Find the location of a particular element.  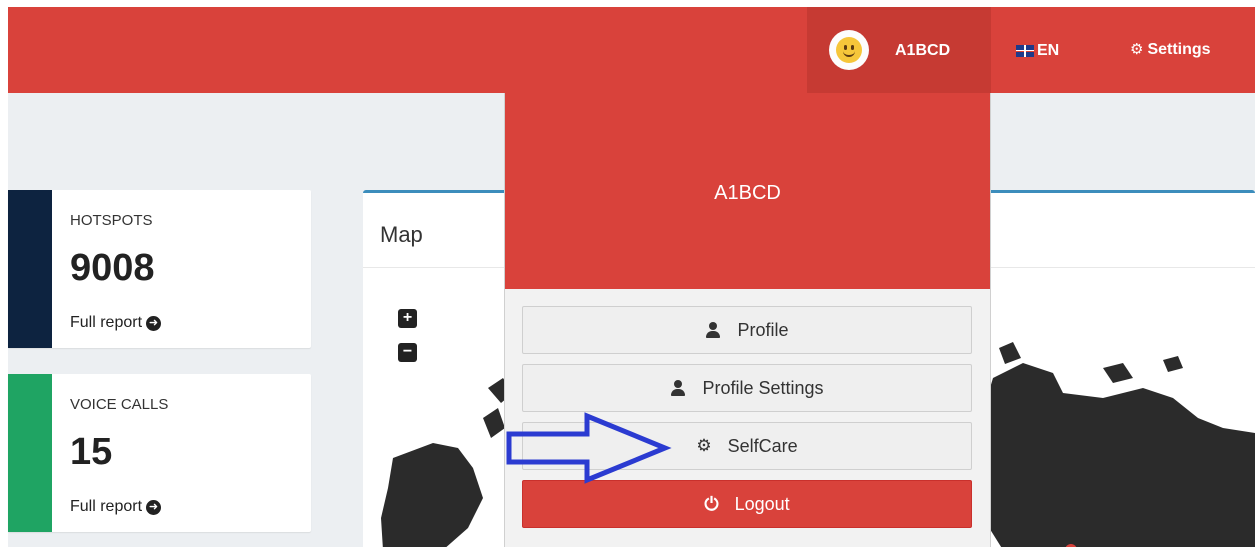

user-header: A1BCD is located at coordinates (747, 191).